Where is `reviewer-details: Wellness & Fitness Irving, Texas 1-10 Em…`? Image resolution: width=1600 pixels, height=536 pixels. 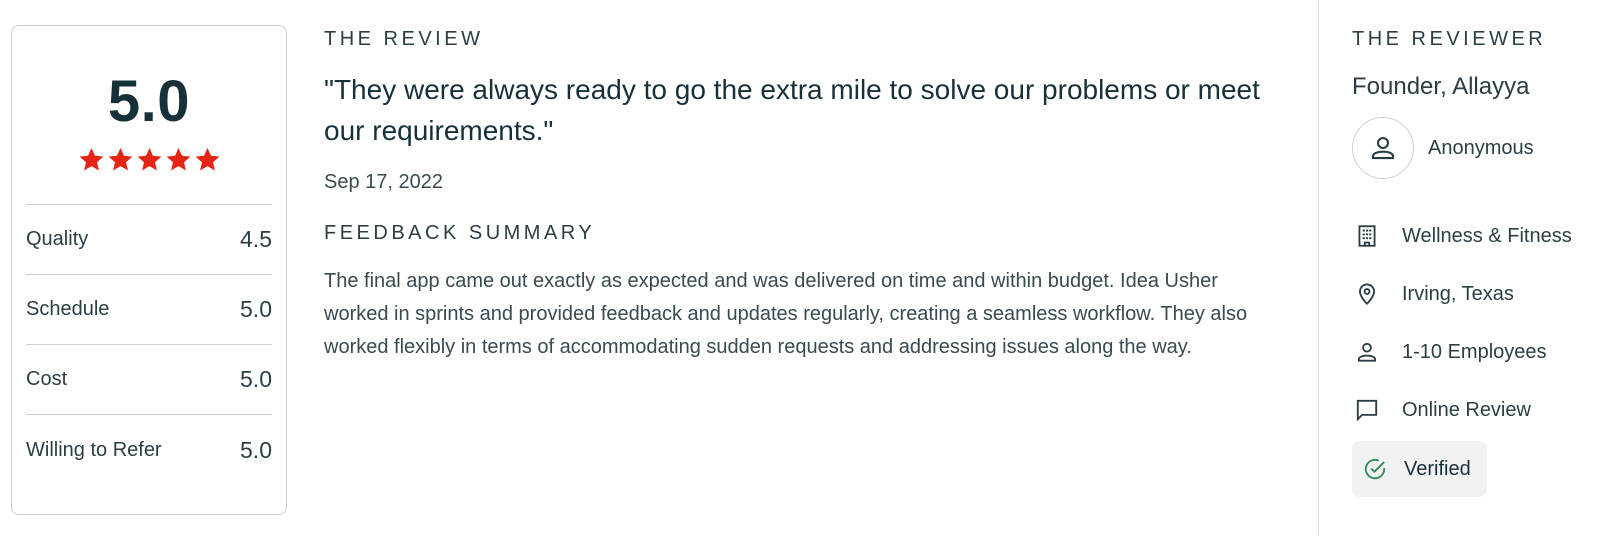 reviewer-details: Wellness & Fitness Irving, Texas 1-10 Em… is located at coordinates (1476, 352).